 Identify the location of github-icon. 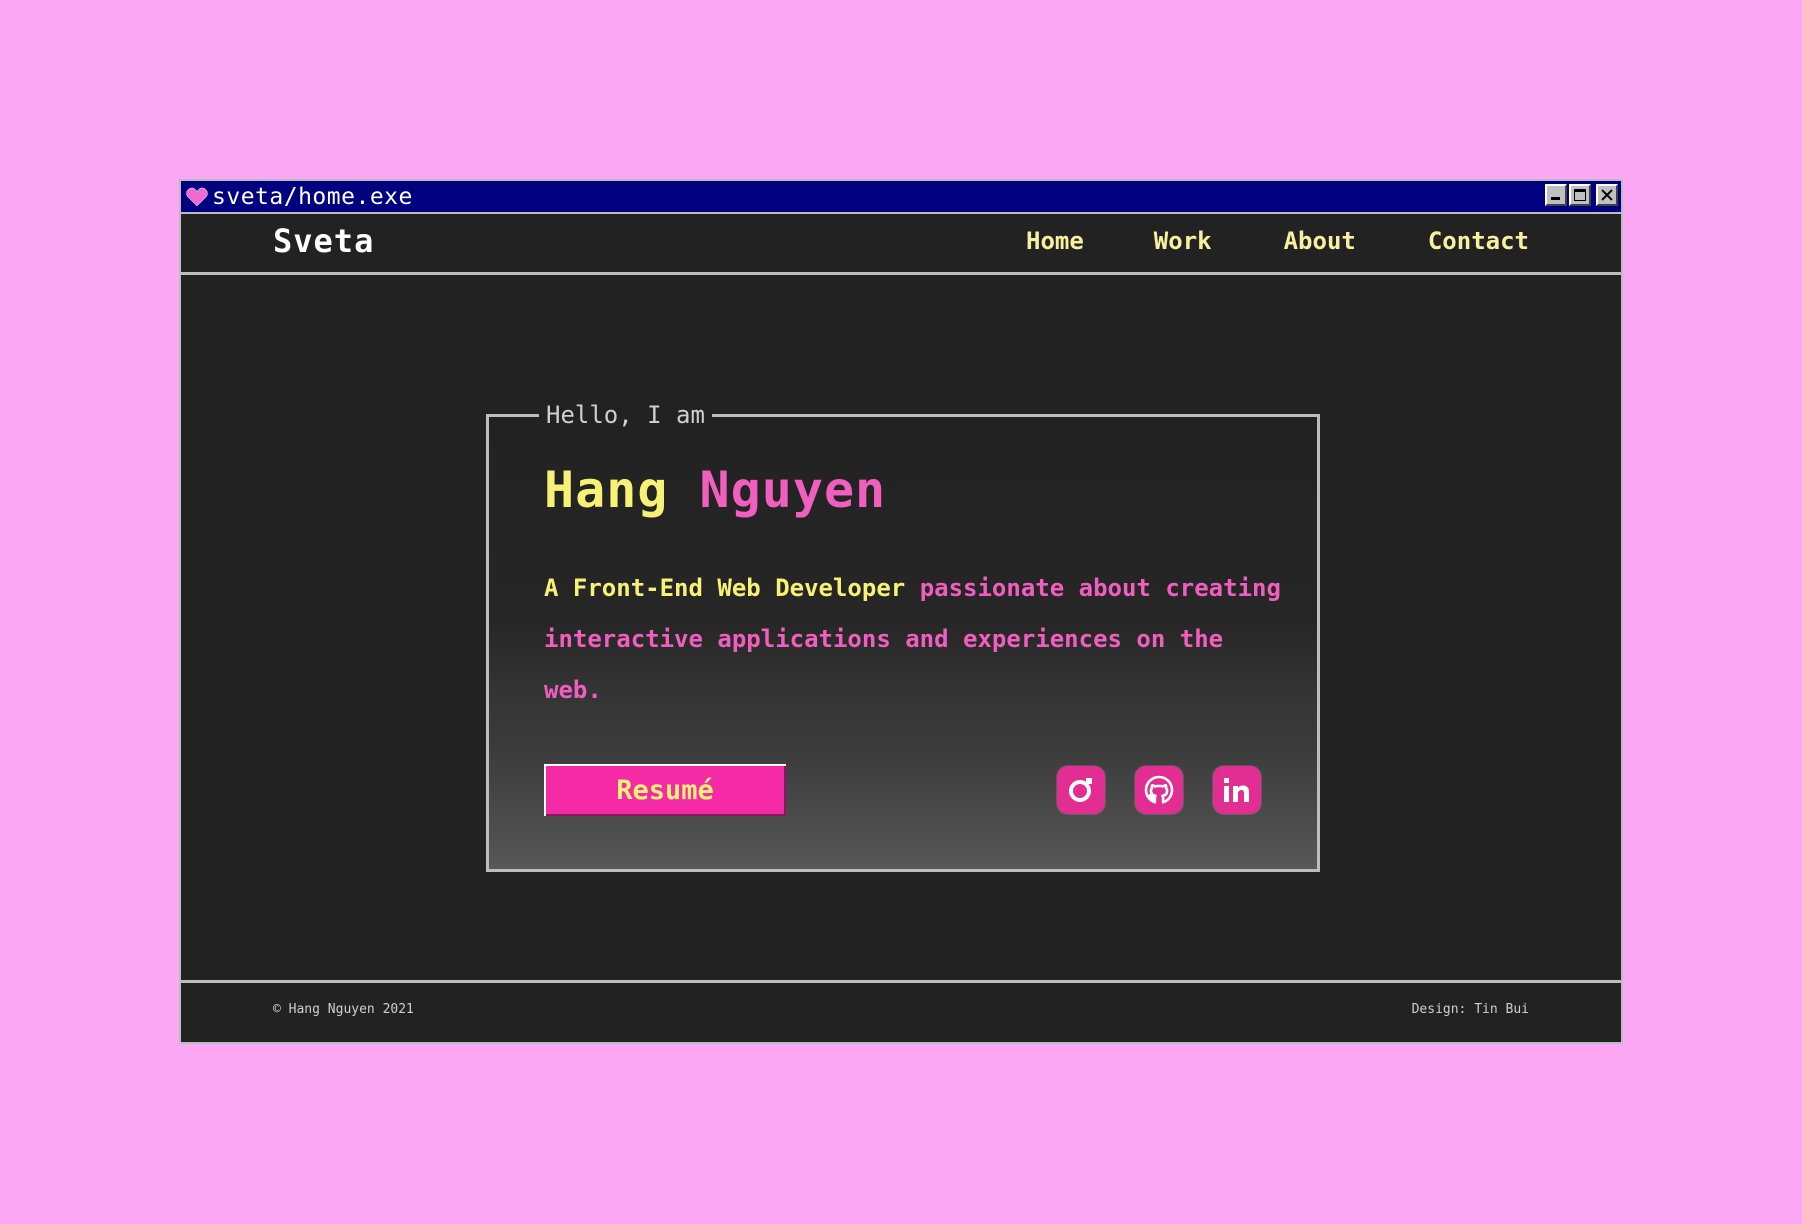
(1159, 790).